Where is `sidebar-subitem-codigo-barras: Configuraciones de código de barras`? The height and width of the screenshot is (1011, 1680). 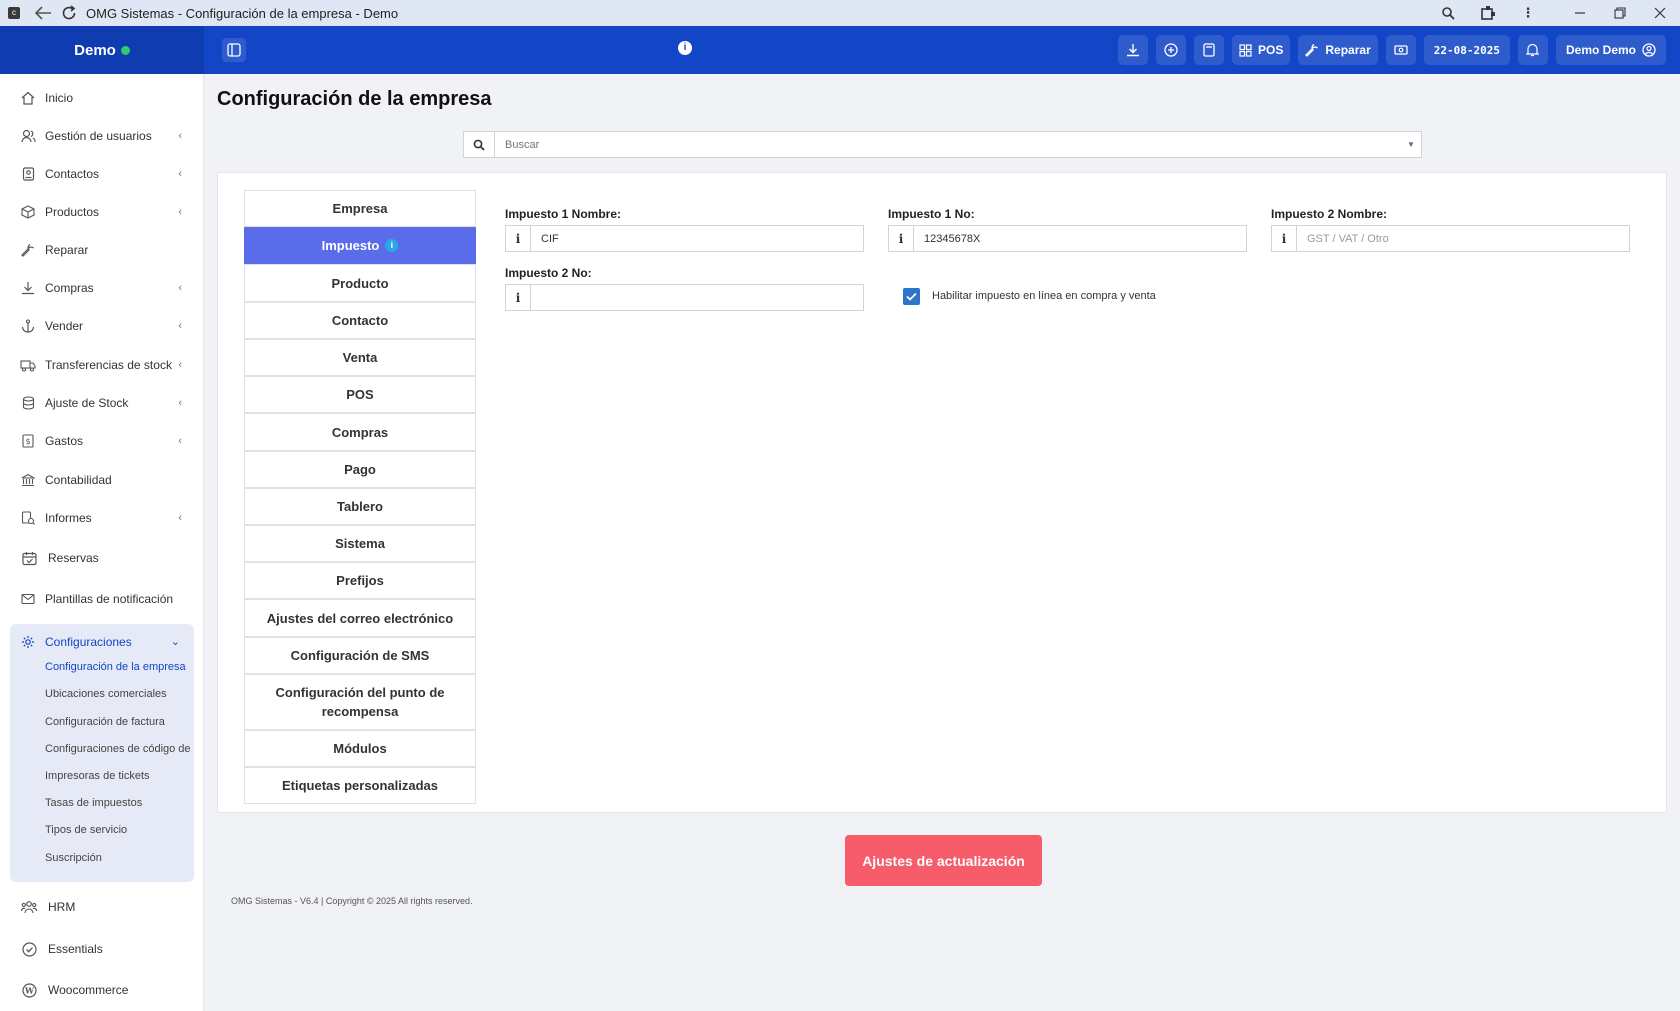 sidebar-subitem-codigo-barras: Configuraciones de código de barras is located at coordinates (119, 749).